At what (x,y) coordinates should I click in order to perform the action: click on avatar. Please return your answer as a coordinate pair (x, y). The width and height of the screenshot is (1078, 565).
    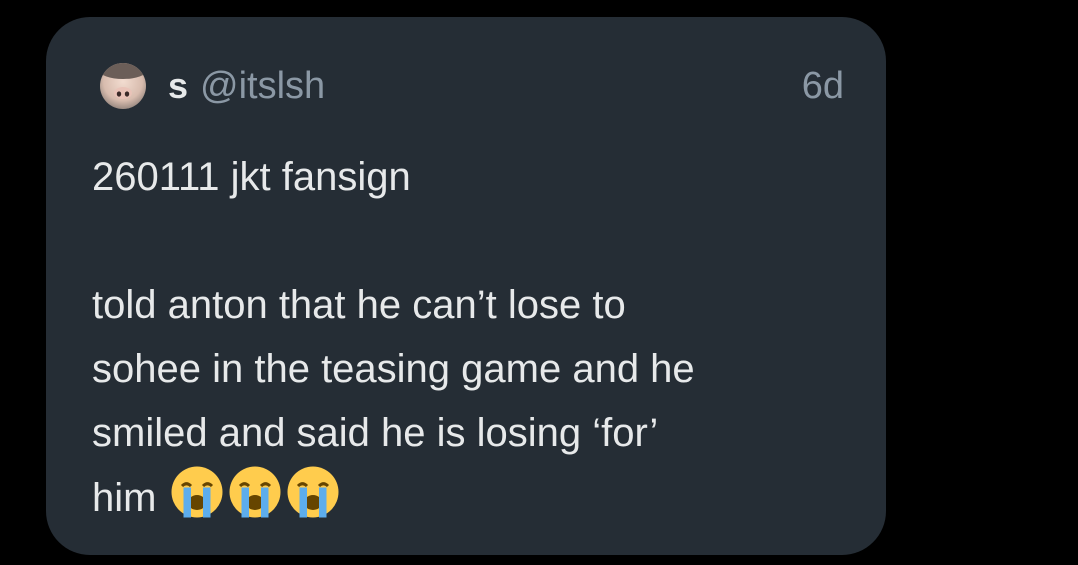
    Looking at the image, I should click on (123, 86).